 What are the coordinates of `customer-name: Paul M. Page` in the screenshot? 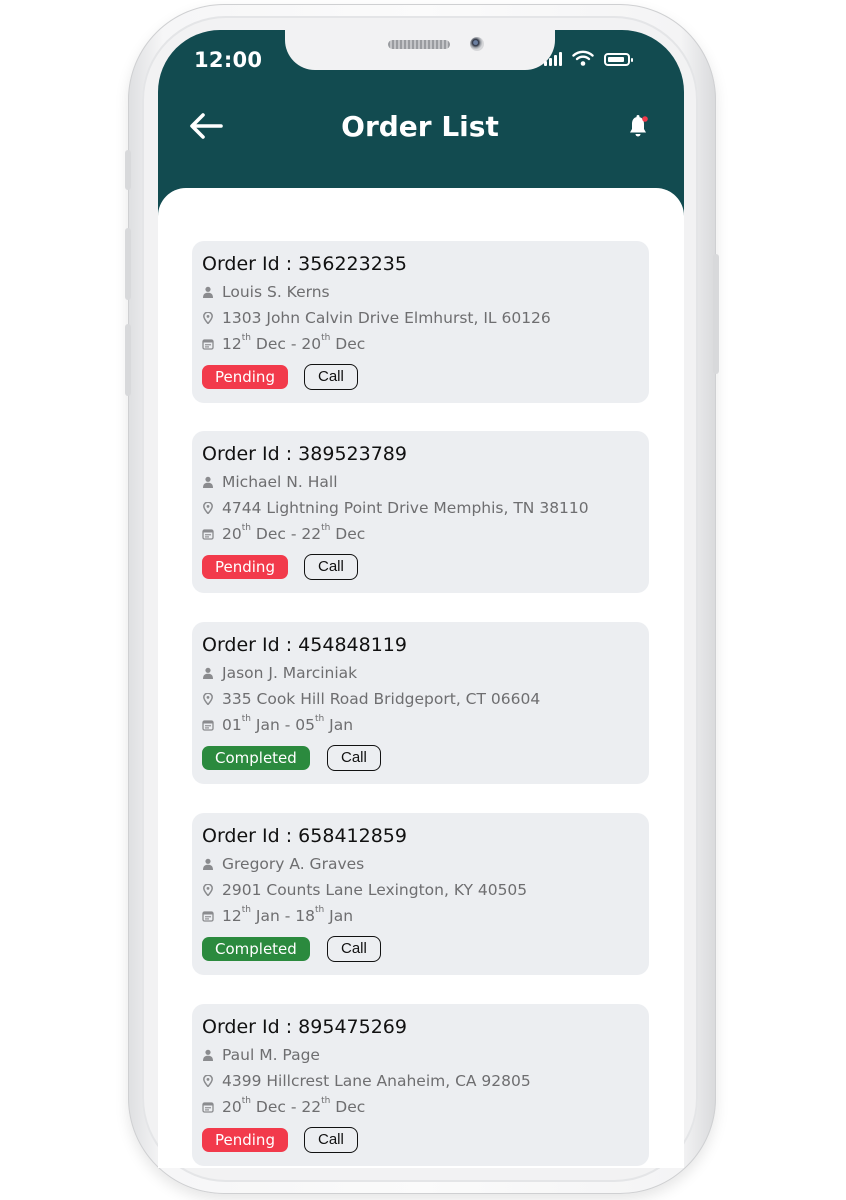 It's located at (271, 1055).